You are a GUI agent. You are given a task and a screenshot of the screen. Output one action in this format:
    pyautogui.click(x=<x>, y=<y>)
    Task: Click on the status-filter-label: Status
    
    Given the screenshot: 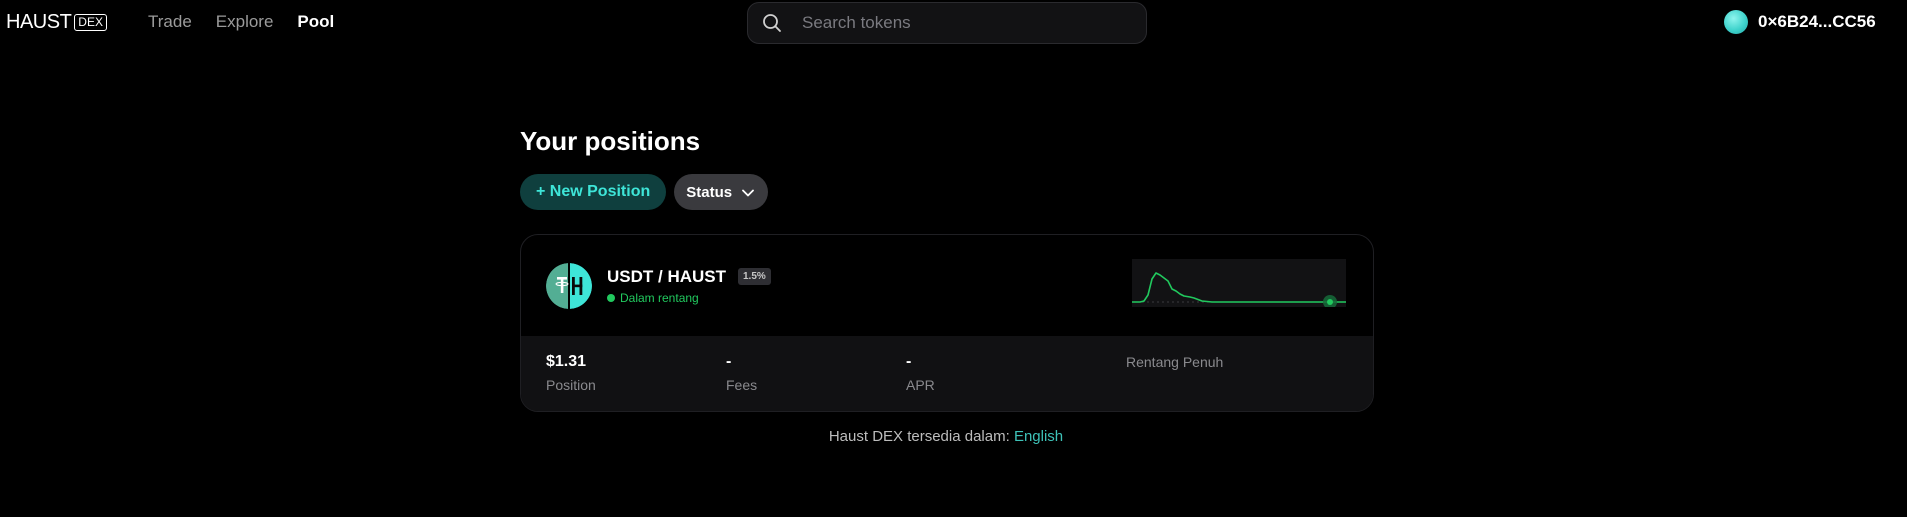 What is the action you would take?
    pyautogui.click(x=709, y=192)
    